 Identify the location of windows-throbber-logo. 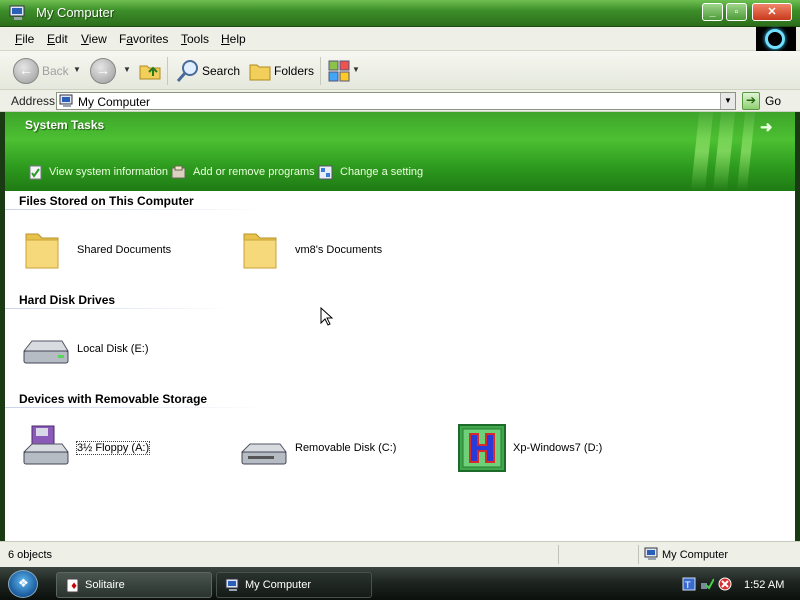
(776, 39).